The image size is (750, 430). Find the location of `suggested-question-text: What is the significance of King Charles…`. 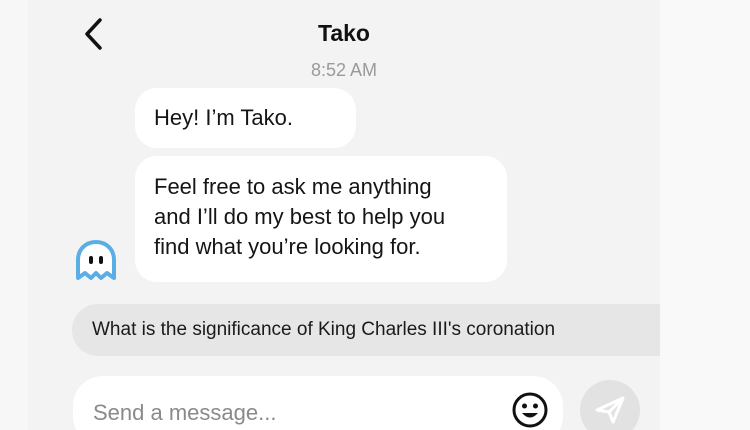

suggested-question-text: What is the significance of King Charles… is located at coordinates (324, 329).